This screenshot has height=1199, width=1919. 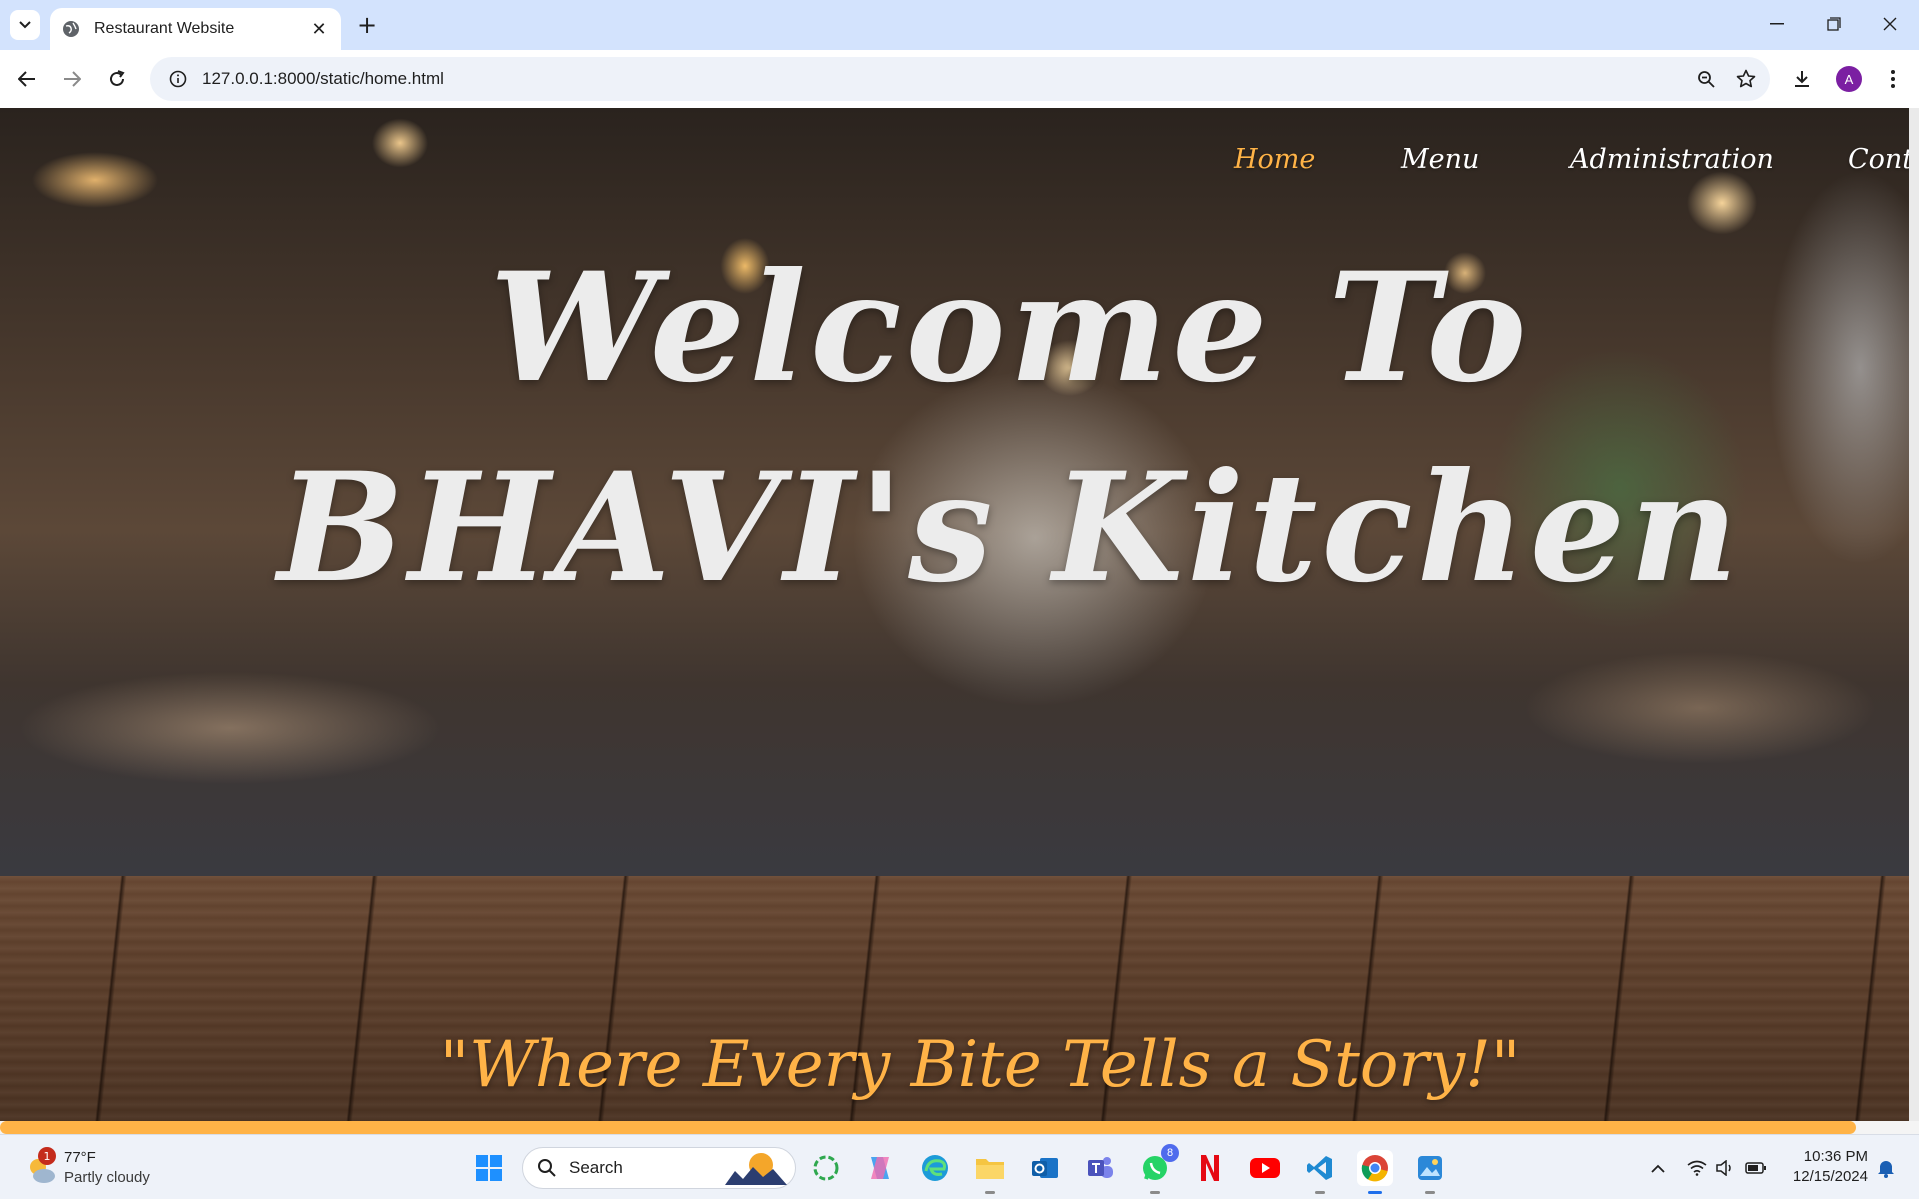 I want to click on download-icon, so click(x=1802, y=79).